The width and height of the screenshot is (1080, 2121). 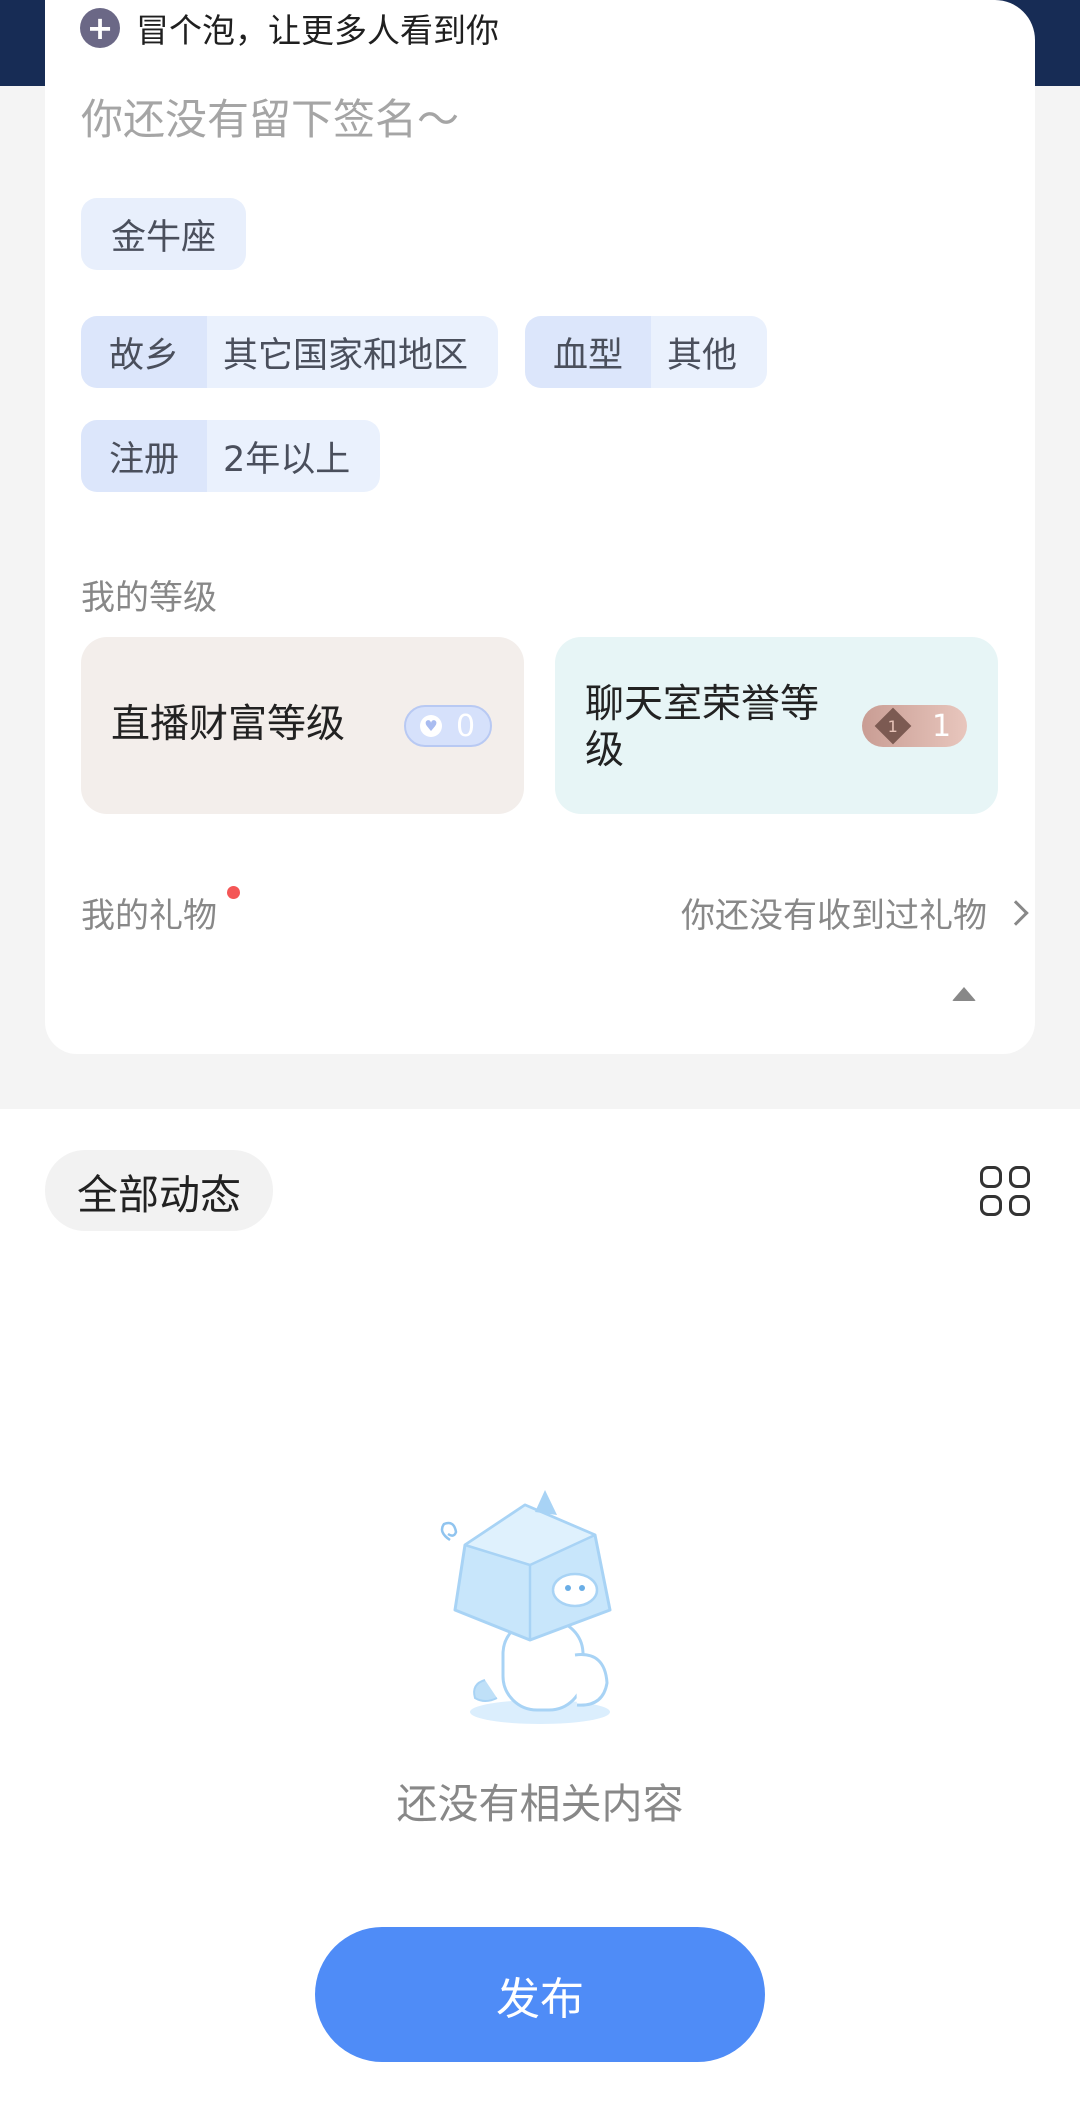 I want to click on empty-state-illustration, so click(x=526, y=1607).